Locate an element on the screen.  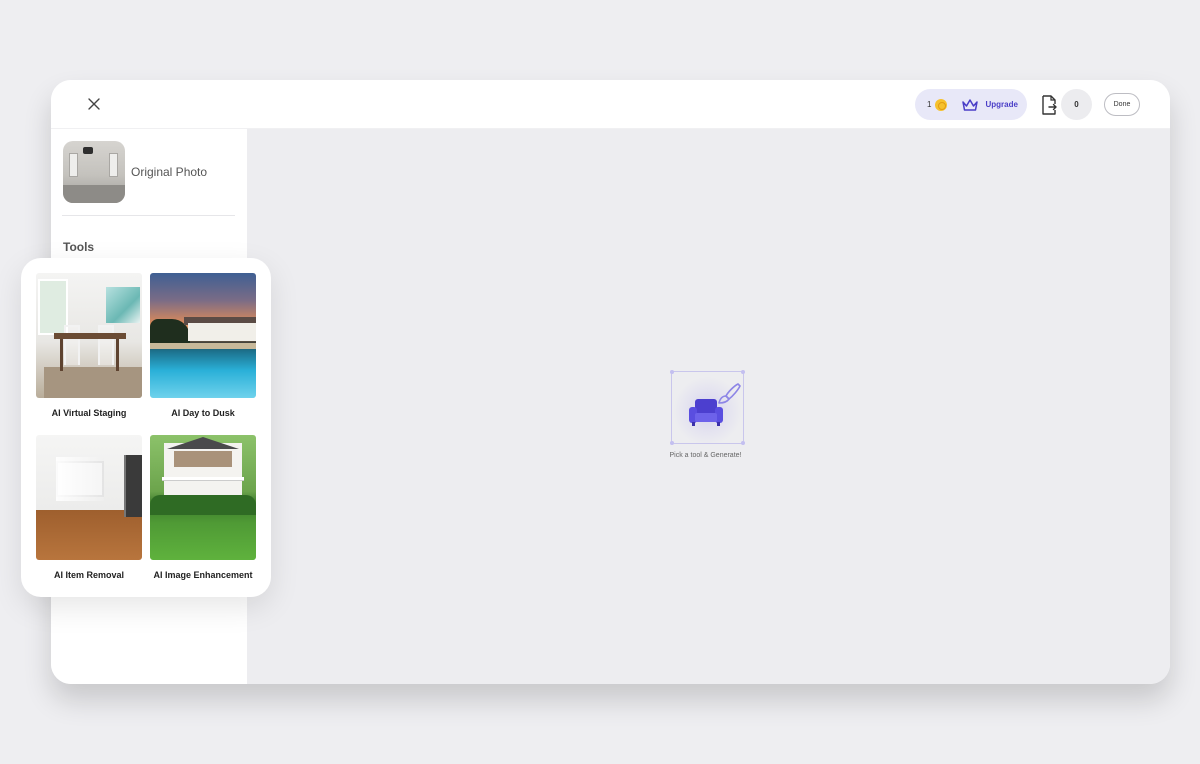
day-to-dusk-thumbnail is located at coordinates (203, 335).